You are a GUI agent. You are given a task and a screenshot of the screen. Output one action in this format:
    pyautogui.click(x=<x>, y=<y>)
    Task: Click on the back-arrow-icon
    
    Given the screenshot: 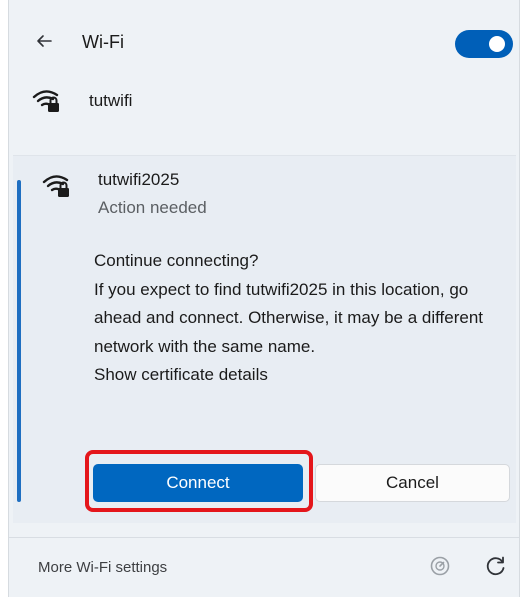 What is the action you would take?
    pyautogui.click(x=44, y=41)
    